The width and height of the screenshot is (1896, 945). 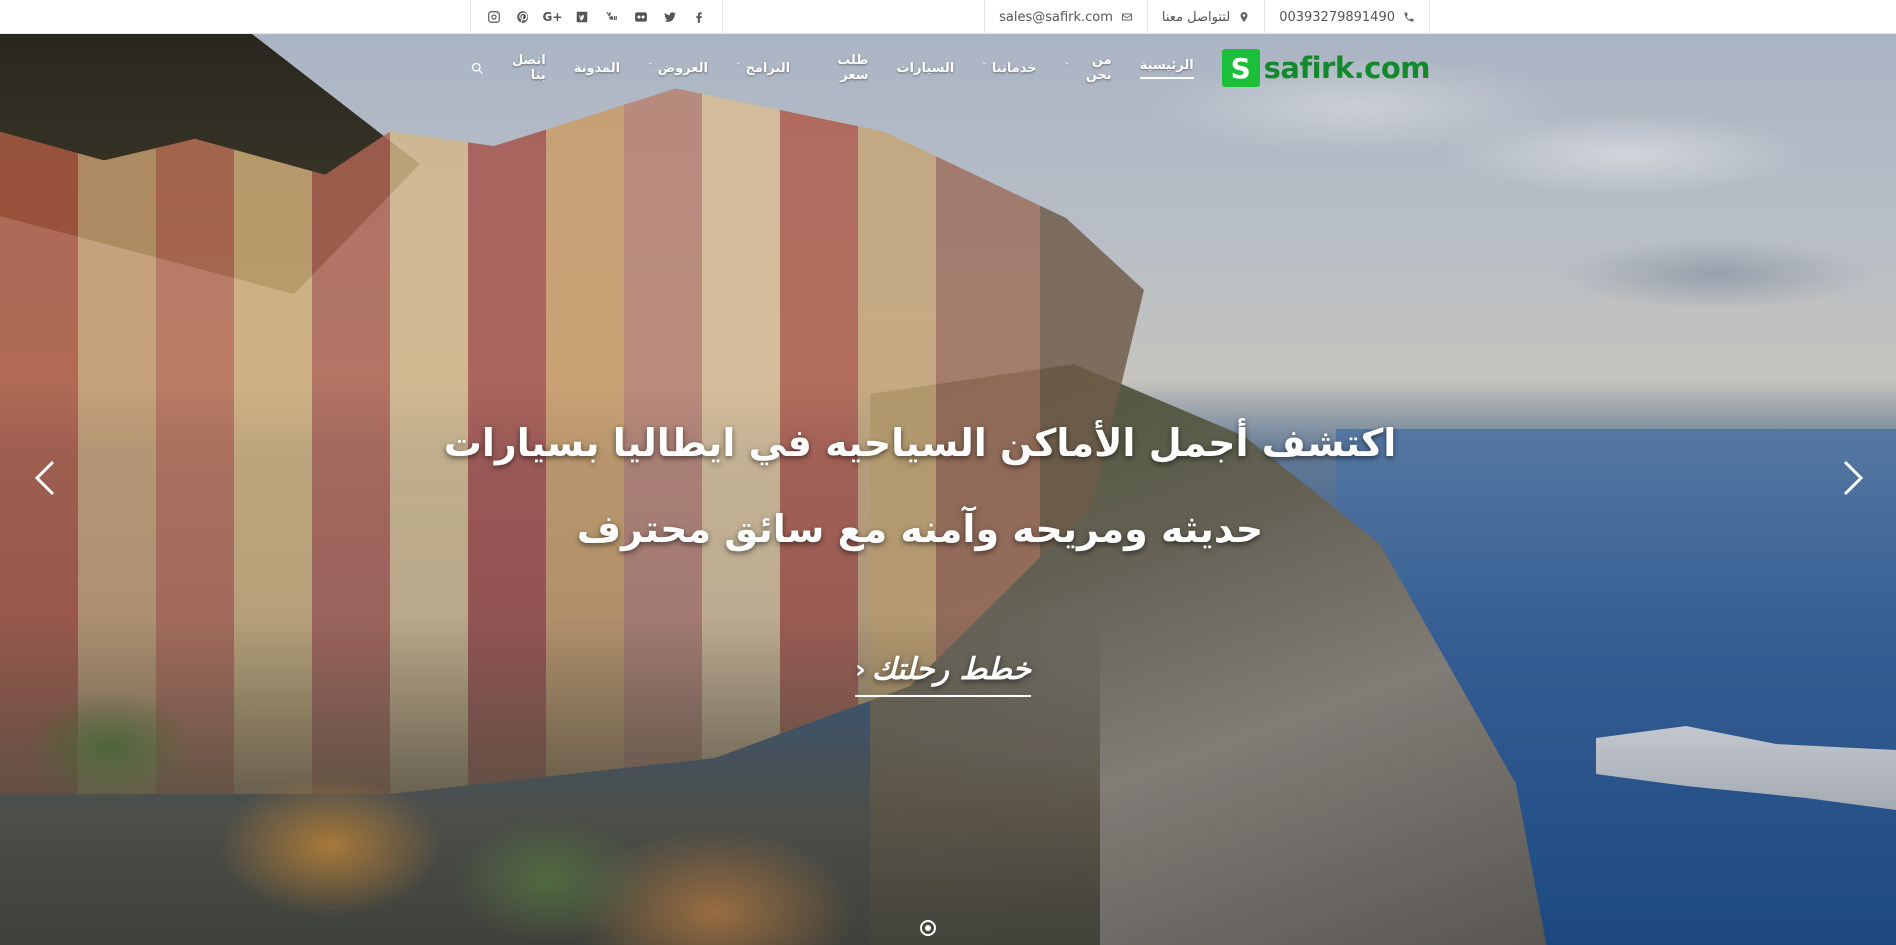 I want to click on phone-icon, so click(x=1409, y=17).